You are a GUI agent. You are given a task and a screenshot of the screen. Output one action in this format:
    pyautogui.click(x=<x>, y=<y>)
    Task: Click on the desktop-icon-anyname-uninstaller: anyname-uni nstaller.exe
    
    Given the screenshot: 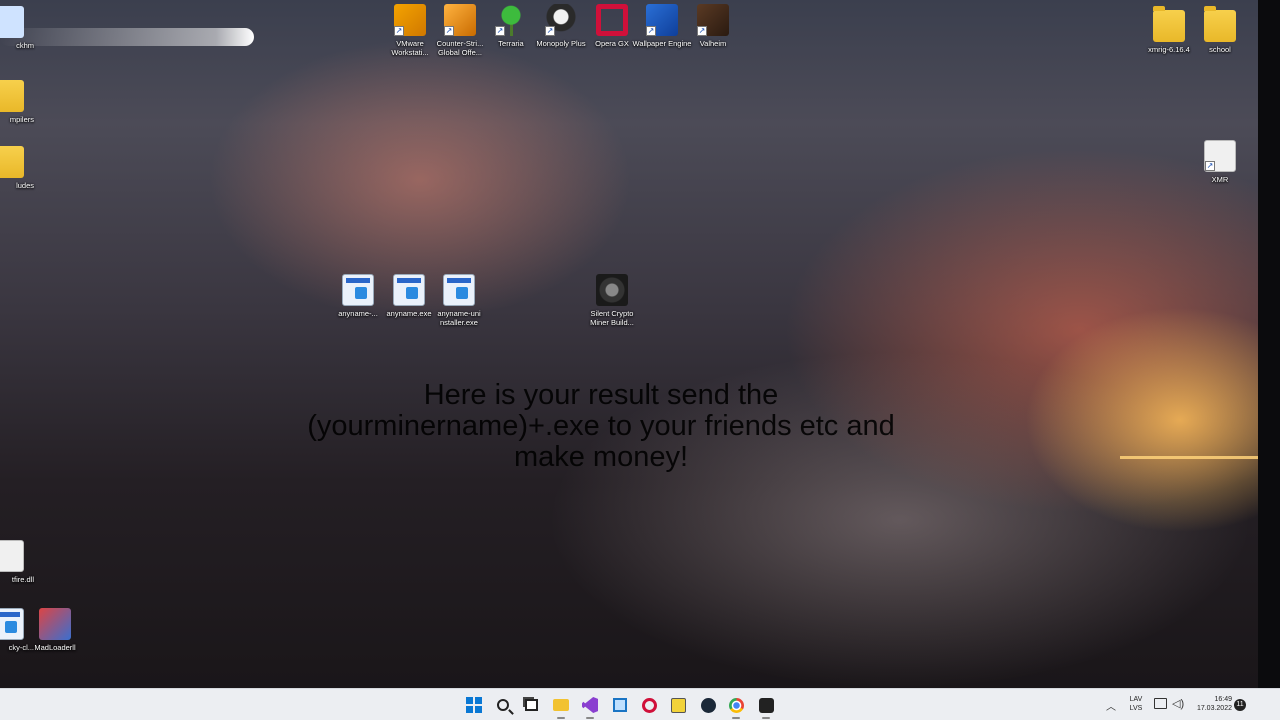 What is the action you would take?
    pyautogui.click(x=459, y=300)
    